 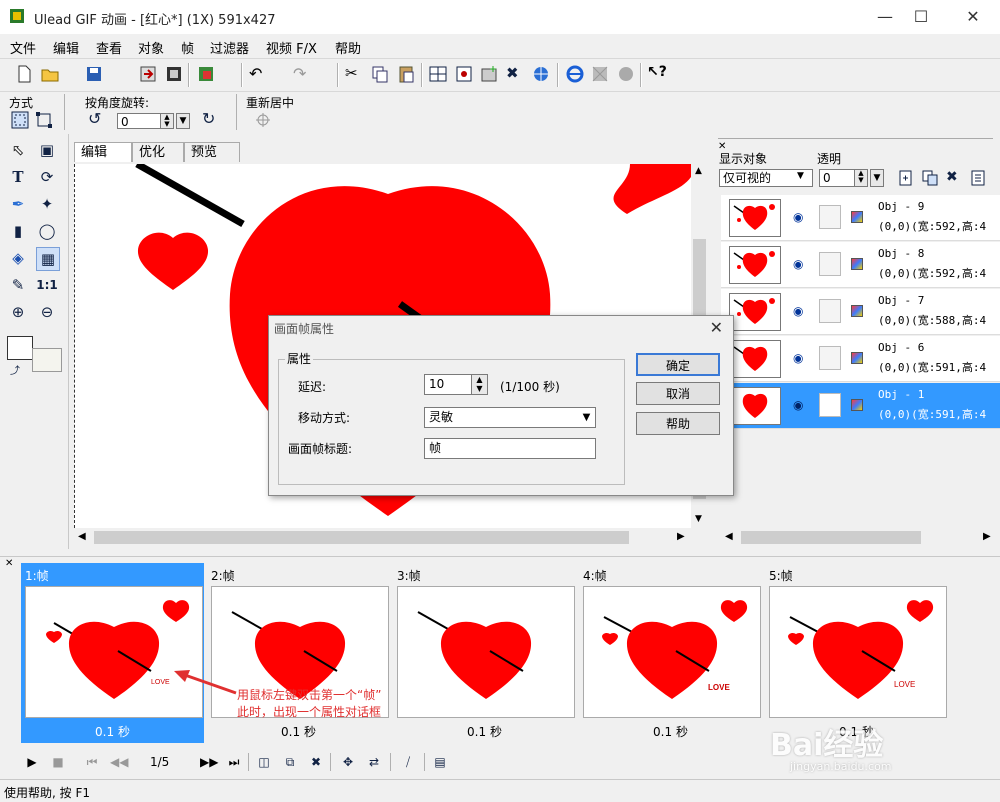 I want to click on delay-spin-buttons: ▲ ▼, so click(x=479, y=384).